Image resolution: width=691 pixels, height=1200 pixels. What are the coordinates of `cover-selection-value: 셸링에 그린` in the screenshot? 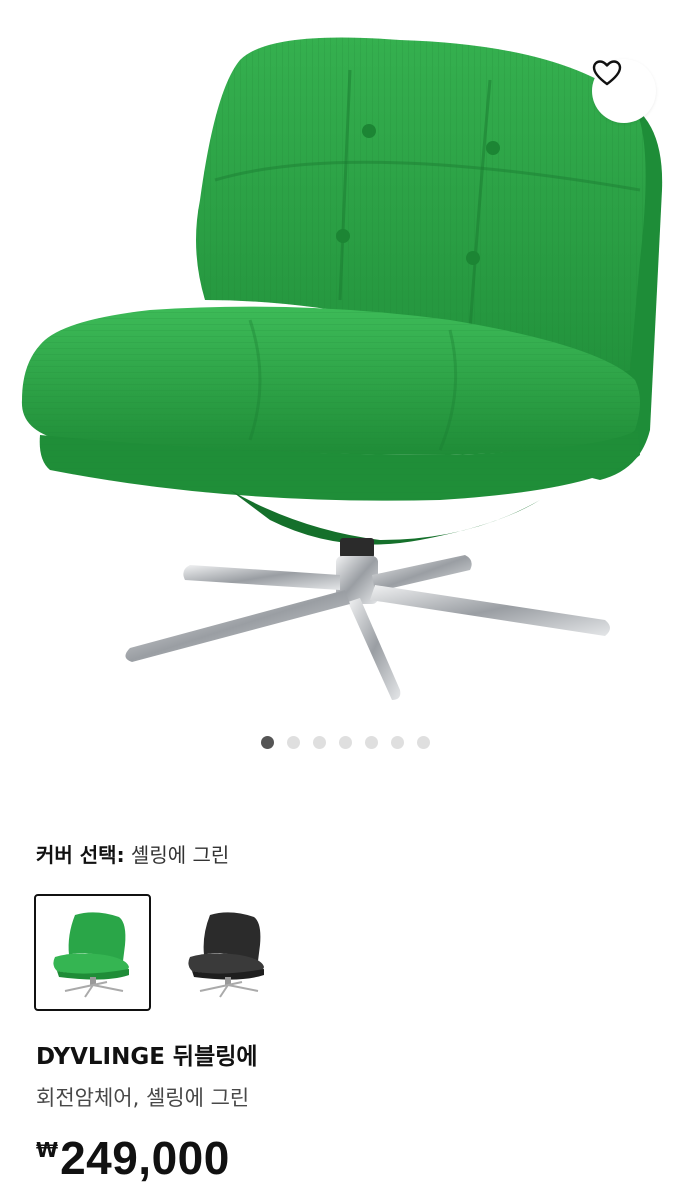 It's located at (180, 855).